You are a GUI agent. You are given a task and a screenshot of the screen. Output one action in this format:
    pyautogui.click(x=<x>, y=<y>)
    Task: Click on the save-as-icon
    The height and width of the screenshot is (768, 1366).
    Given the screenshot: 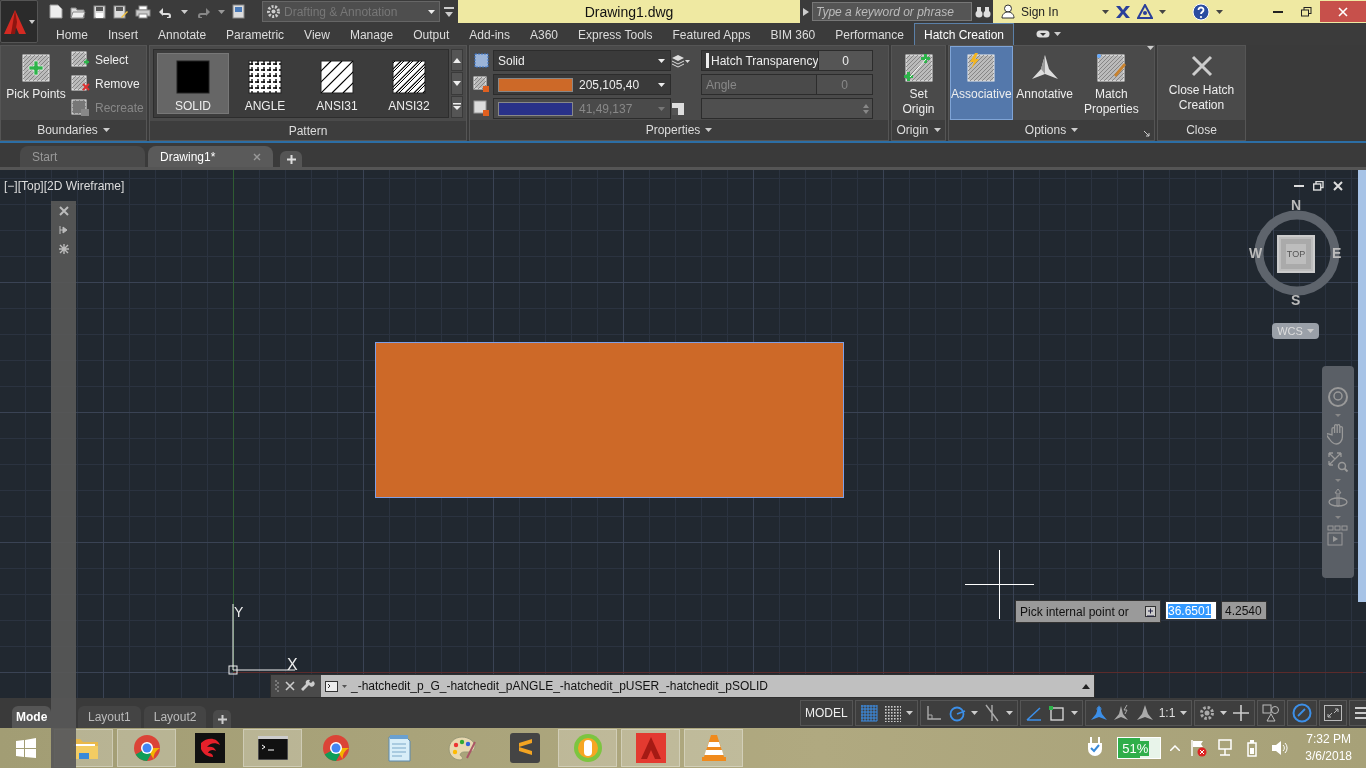 What is the action you would take?
    pyautogui.click(x=120, y=11)
    